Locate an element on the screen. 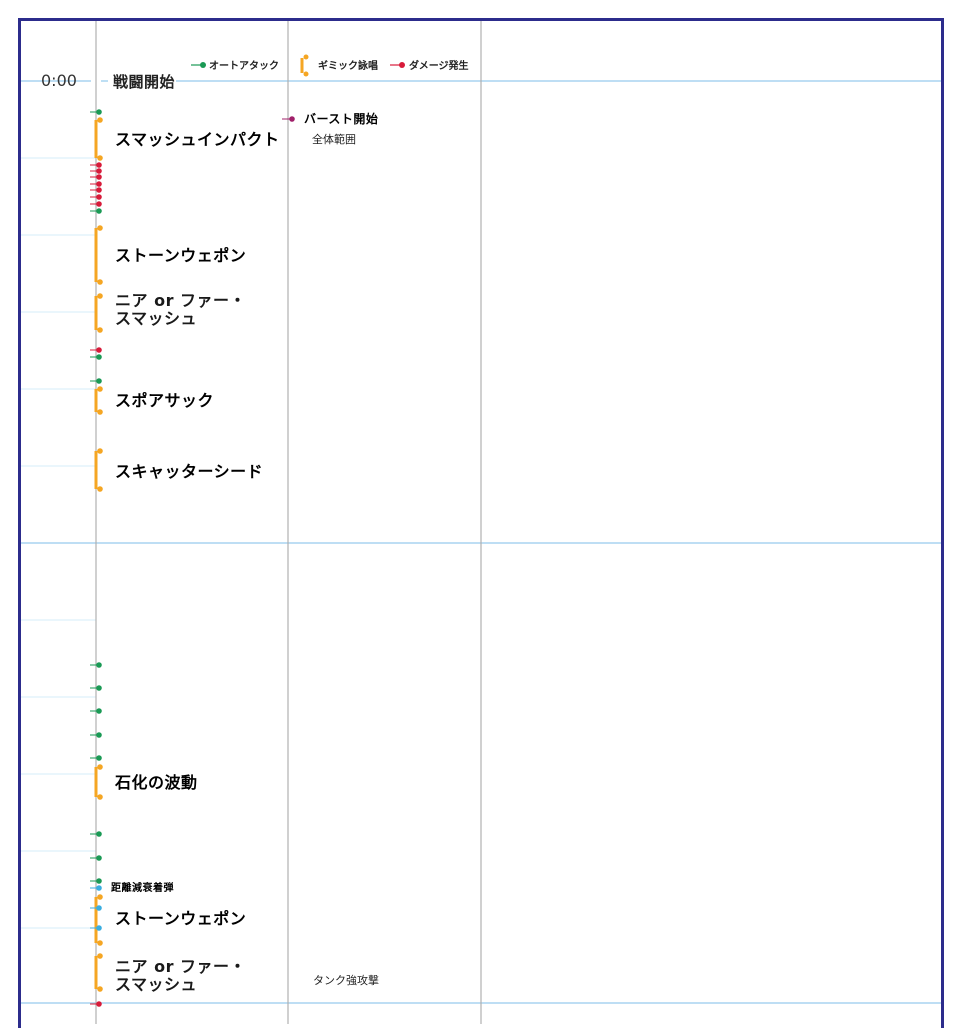  cast-label-near-far-smash-text-2: スマッシュ is located at coordinates (156, 318).